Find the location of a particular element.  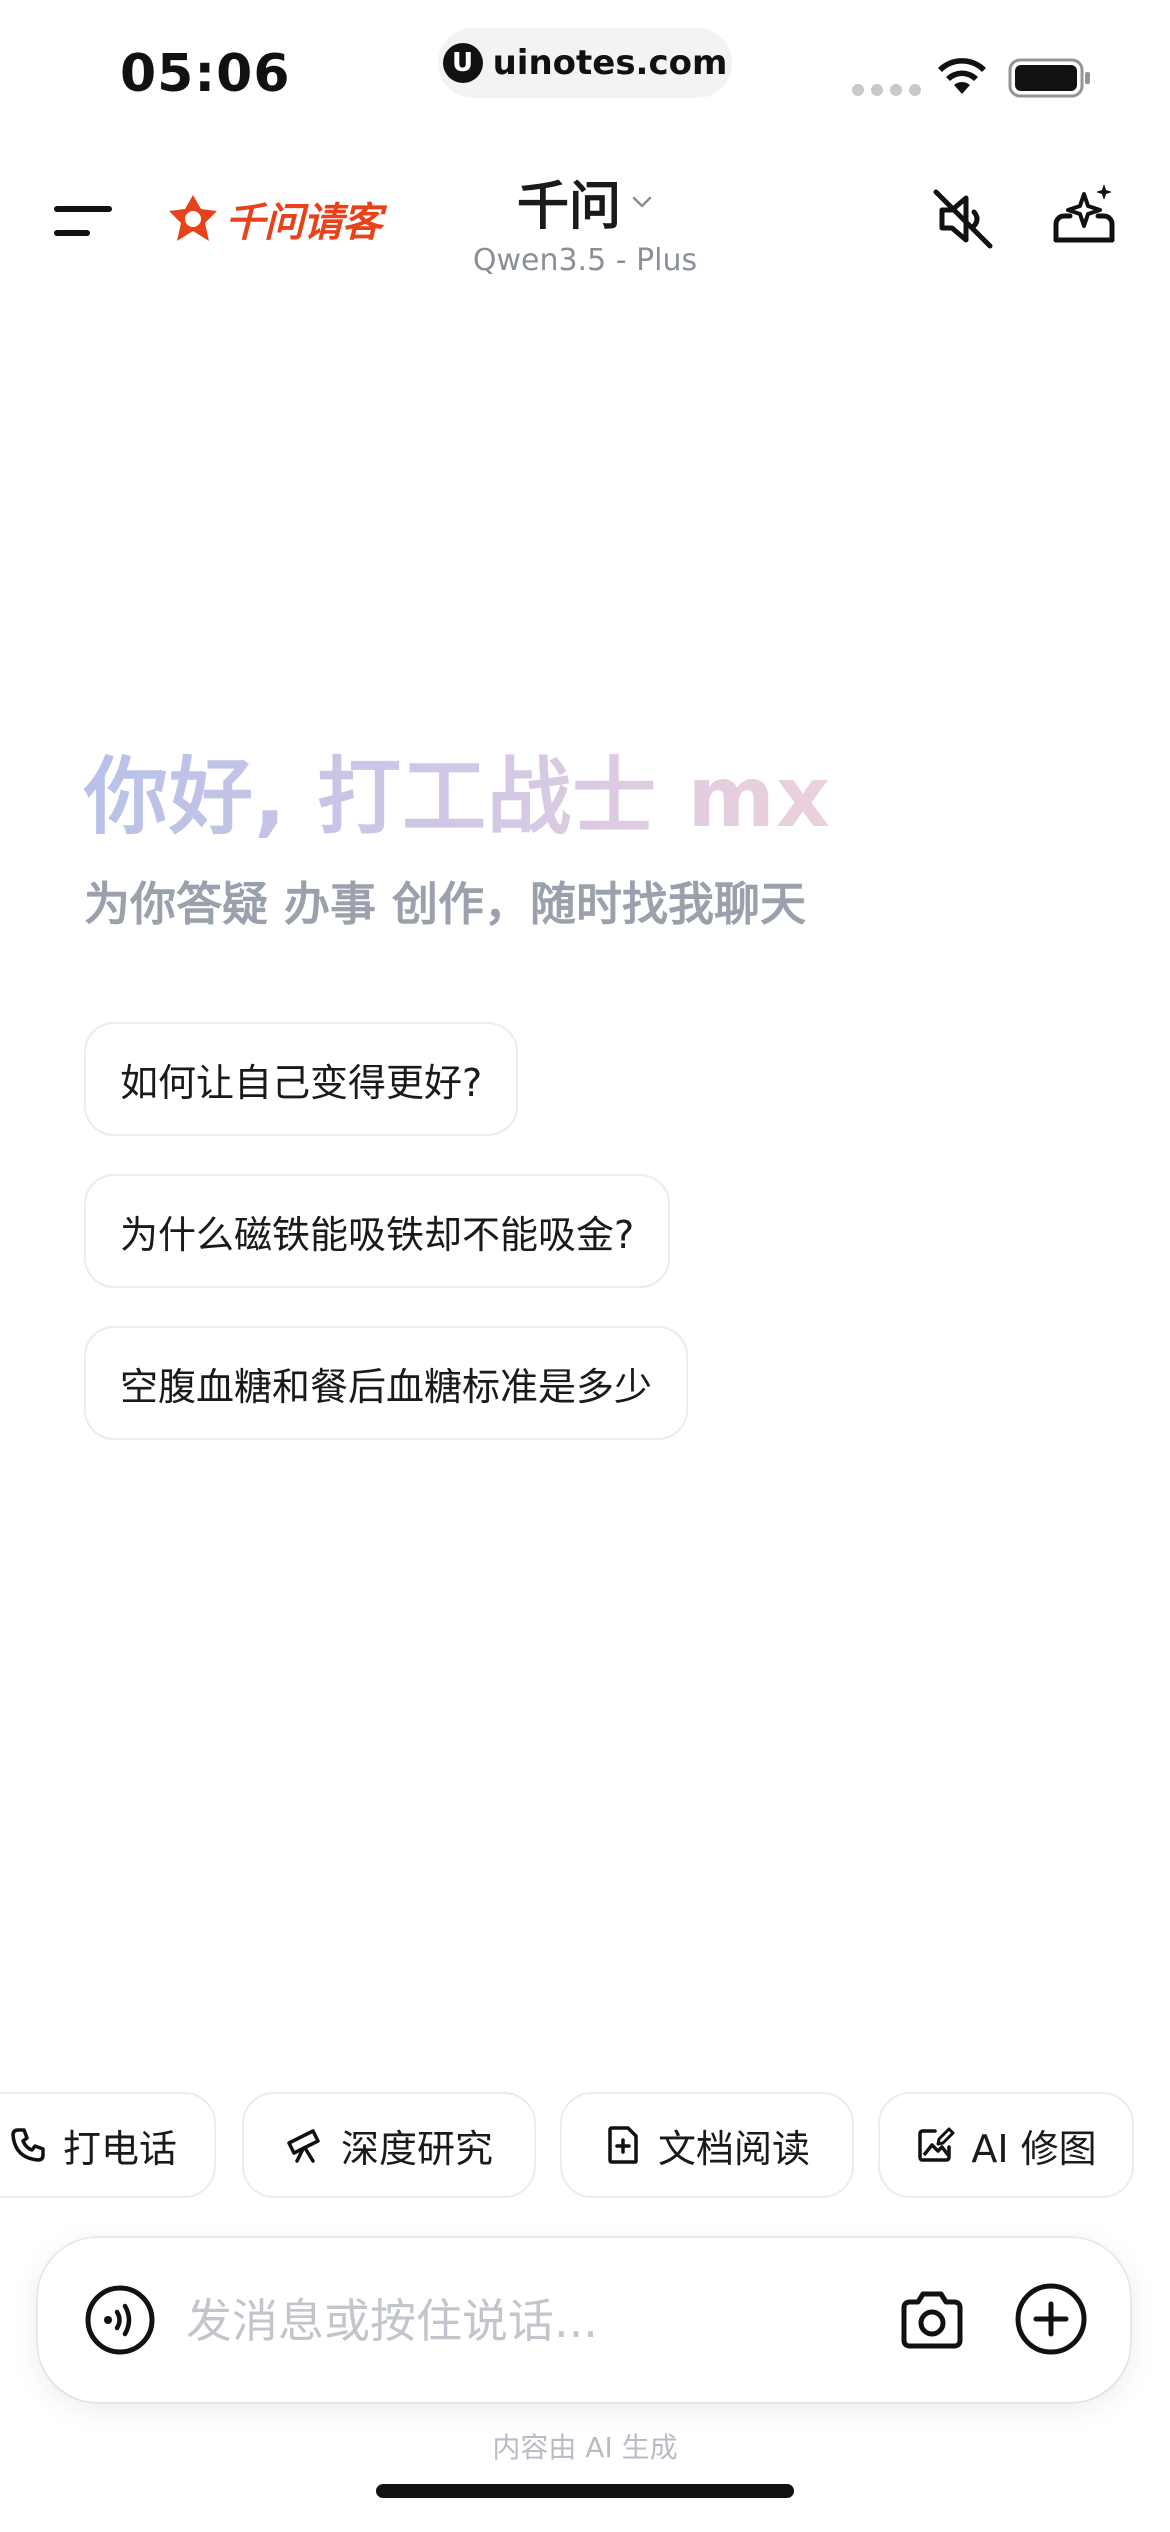

brand-logo-text: 千问请客 is located at coordinates (303, 222).